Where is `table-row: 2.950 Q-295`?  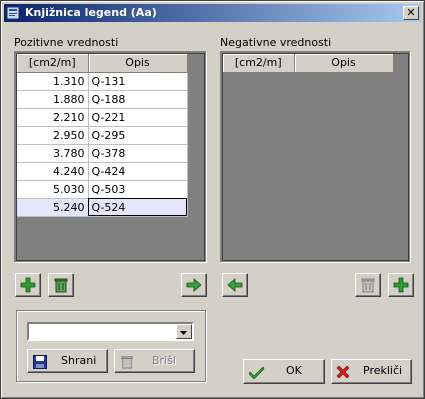
table-row: 2.950 Q-295 is located at coordinates (102, 135).